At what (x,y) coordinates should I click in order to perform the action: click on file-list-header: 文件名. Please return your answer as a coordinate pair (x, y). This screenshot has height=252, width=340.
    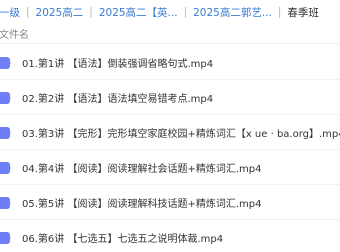
    Looking at the image, I should click on (170, 34).